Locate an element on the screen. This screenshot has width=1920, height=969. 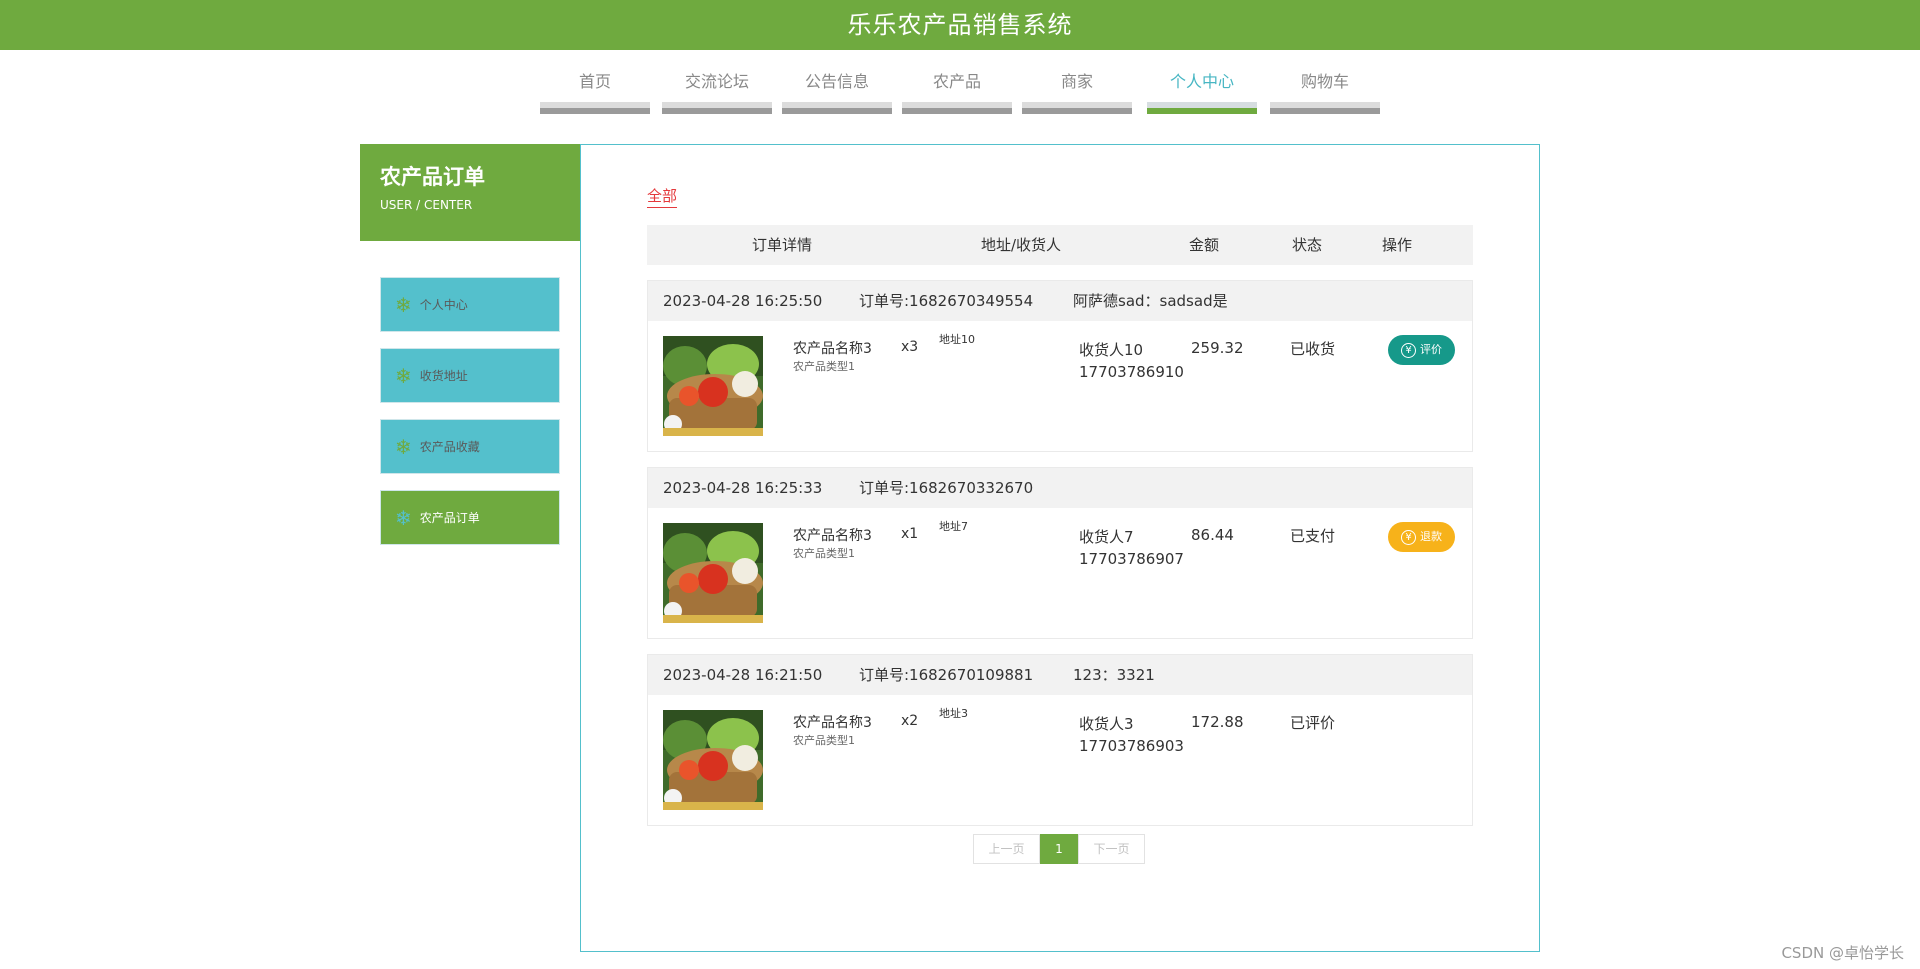
refund-button: ¥ 退款 is located at coordinates (1421, 537).